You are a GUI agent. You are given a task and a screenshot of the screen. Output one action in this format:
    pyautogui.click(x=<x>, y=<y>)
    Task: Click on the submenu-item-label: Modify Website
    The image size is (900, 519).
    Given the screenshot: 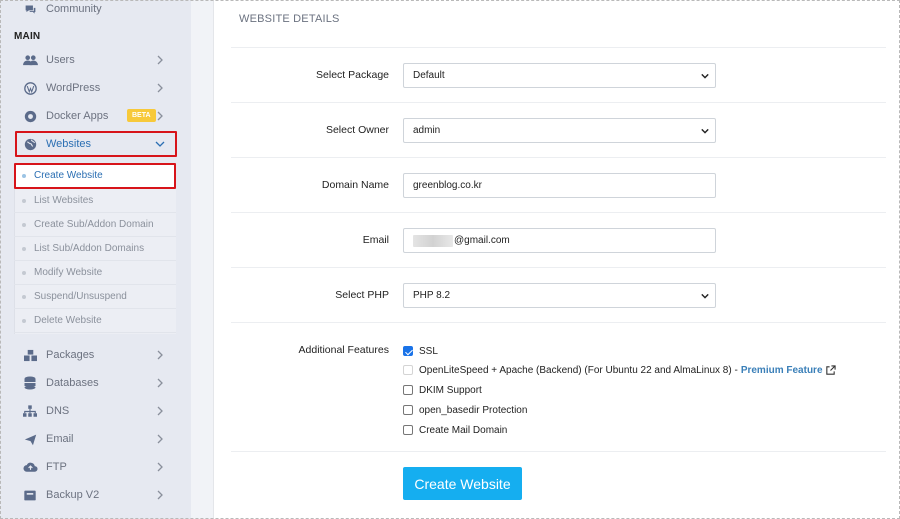 What is the action you would take?
    pyautogui.click(x=68, y=272)
    